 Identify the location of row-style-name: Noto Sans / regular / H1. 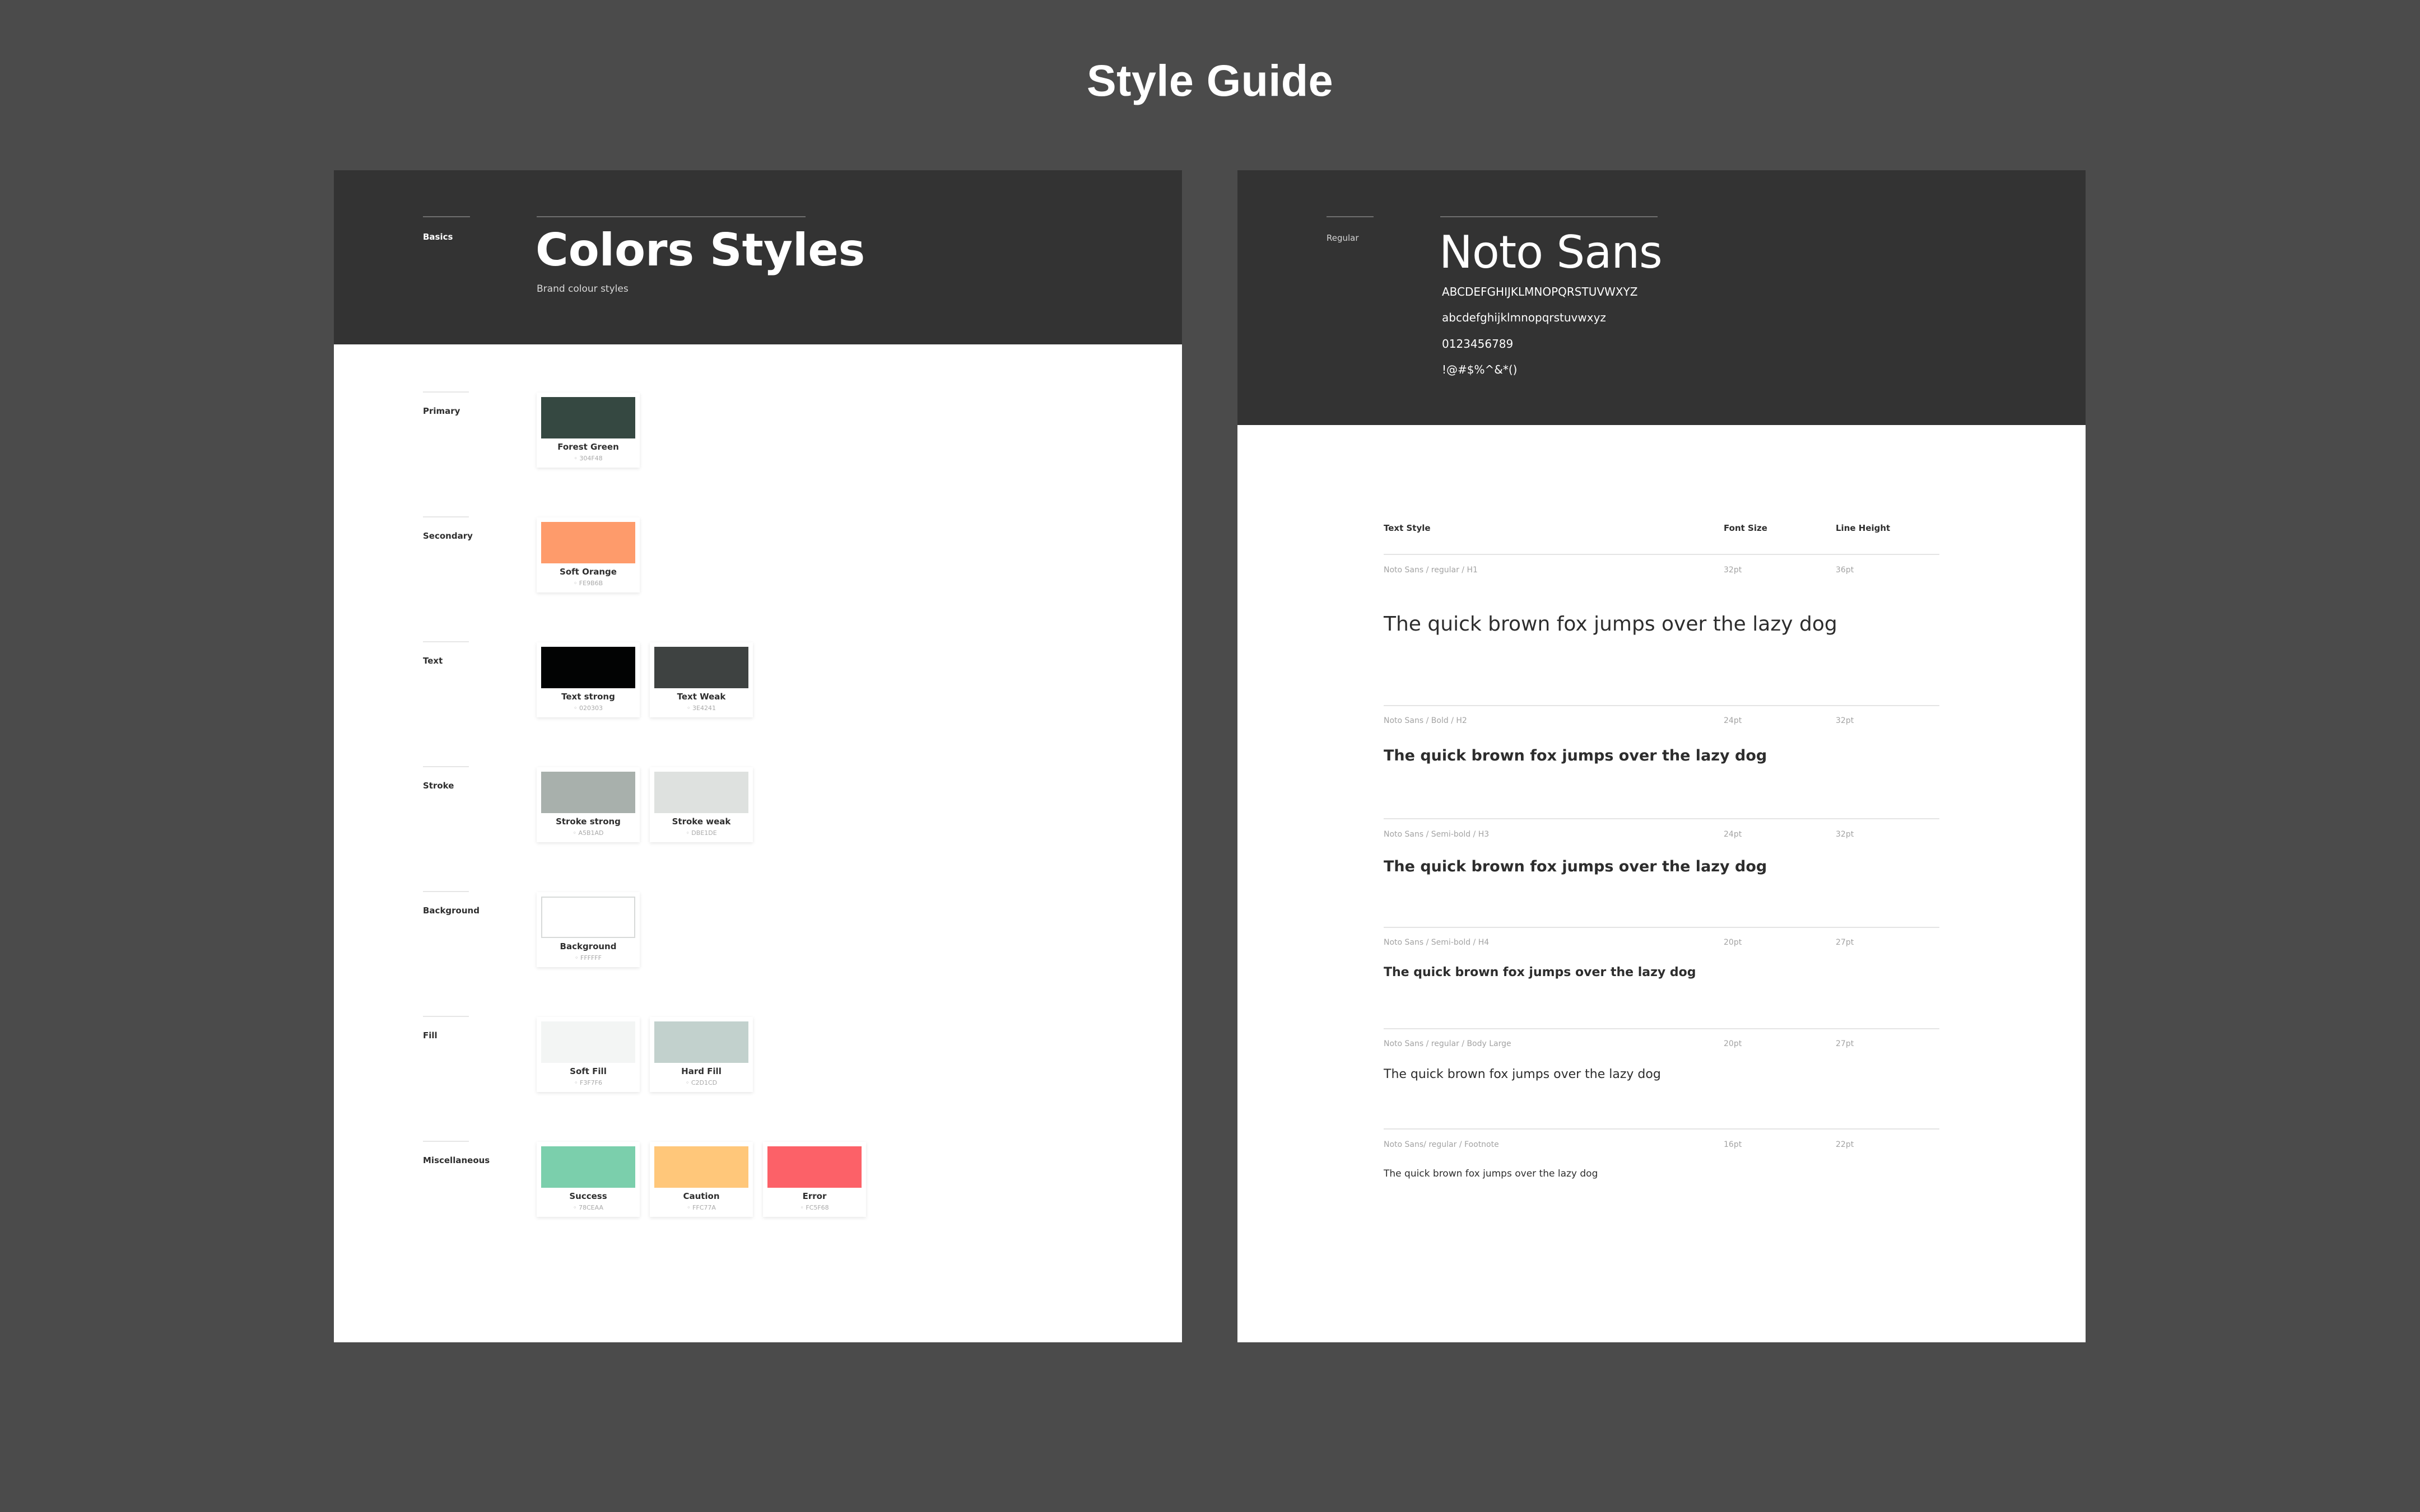
(1431, 570).